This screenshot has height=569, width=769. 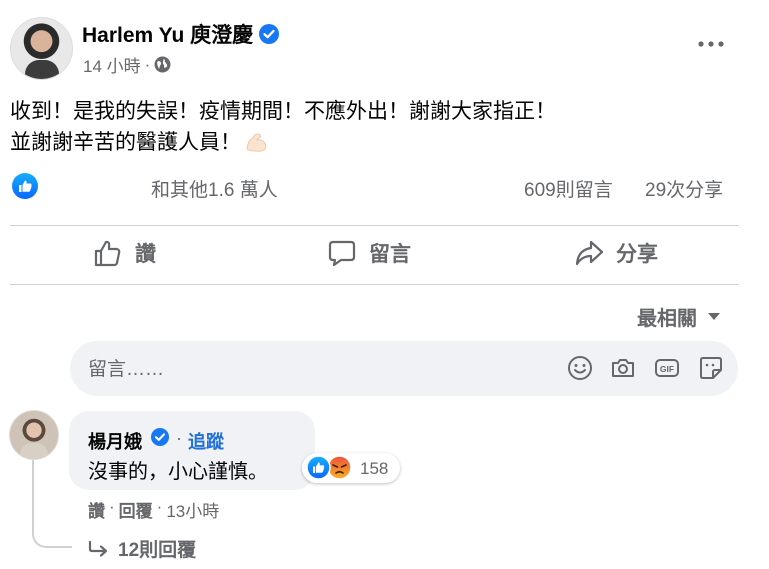 I want to click on commenter-name: 楊月娥, so click(x=115, y=441).